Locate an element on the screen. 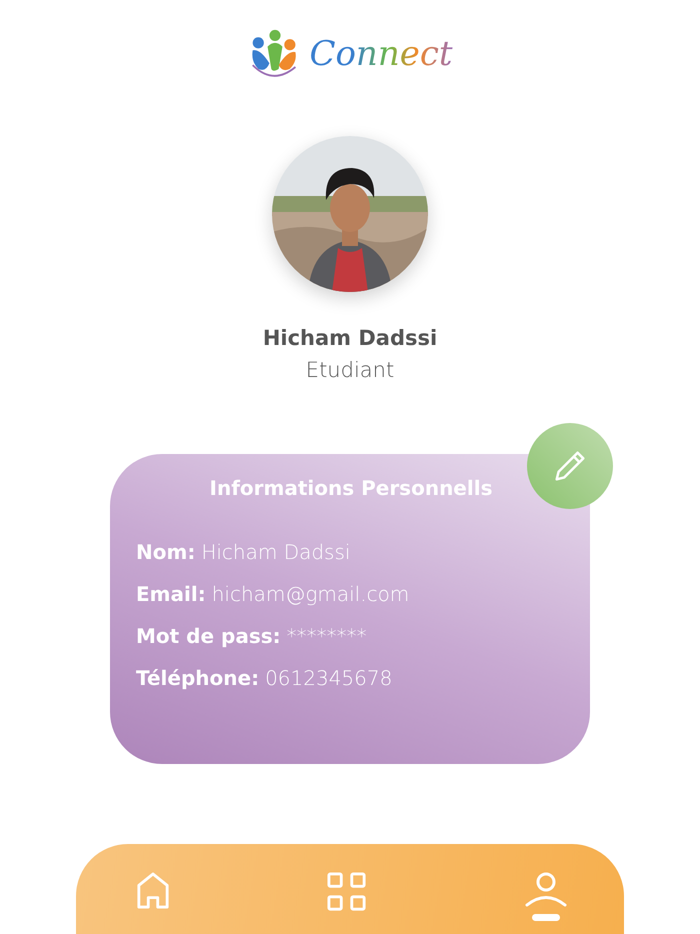 The width and height of the screenshot is (700, 934). field-label: Nom: is located at coordinates (166, 552).